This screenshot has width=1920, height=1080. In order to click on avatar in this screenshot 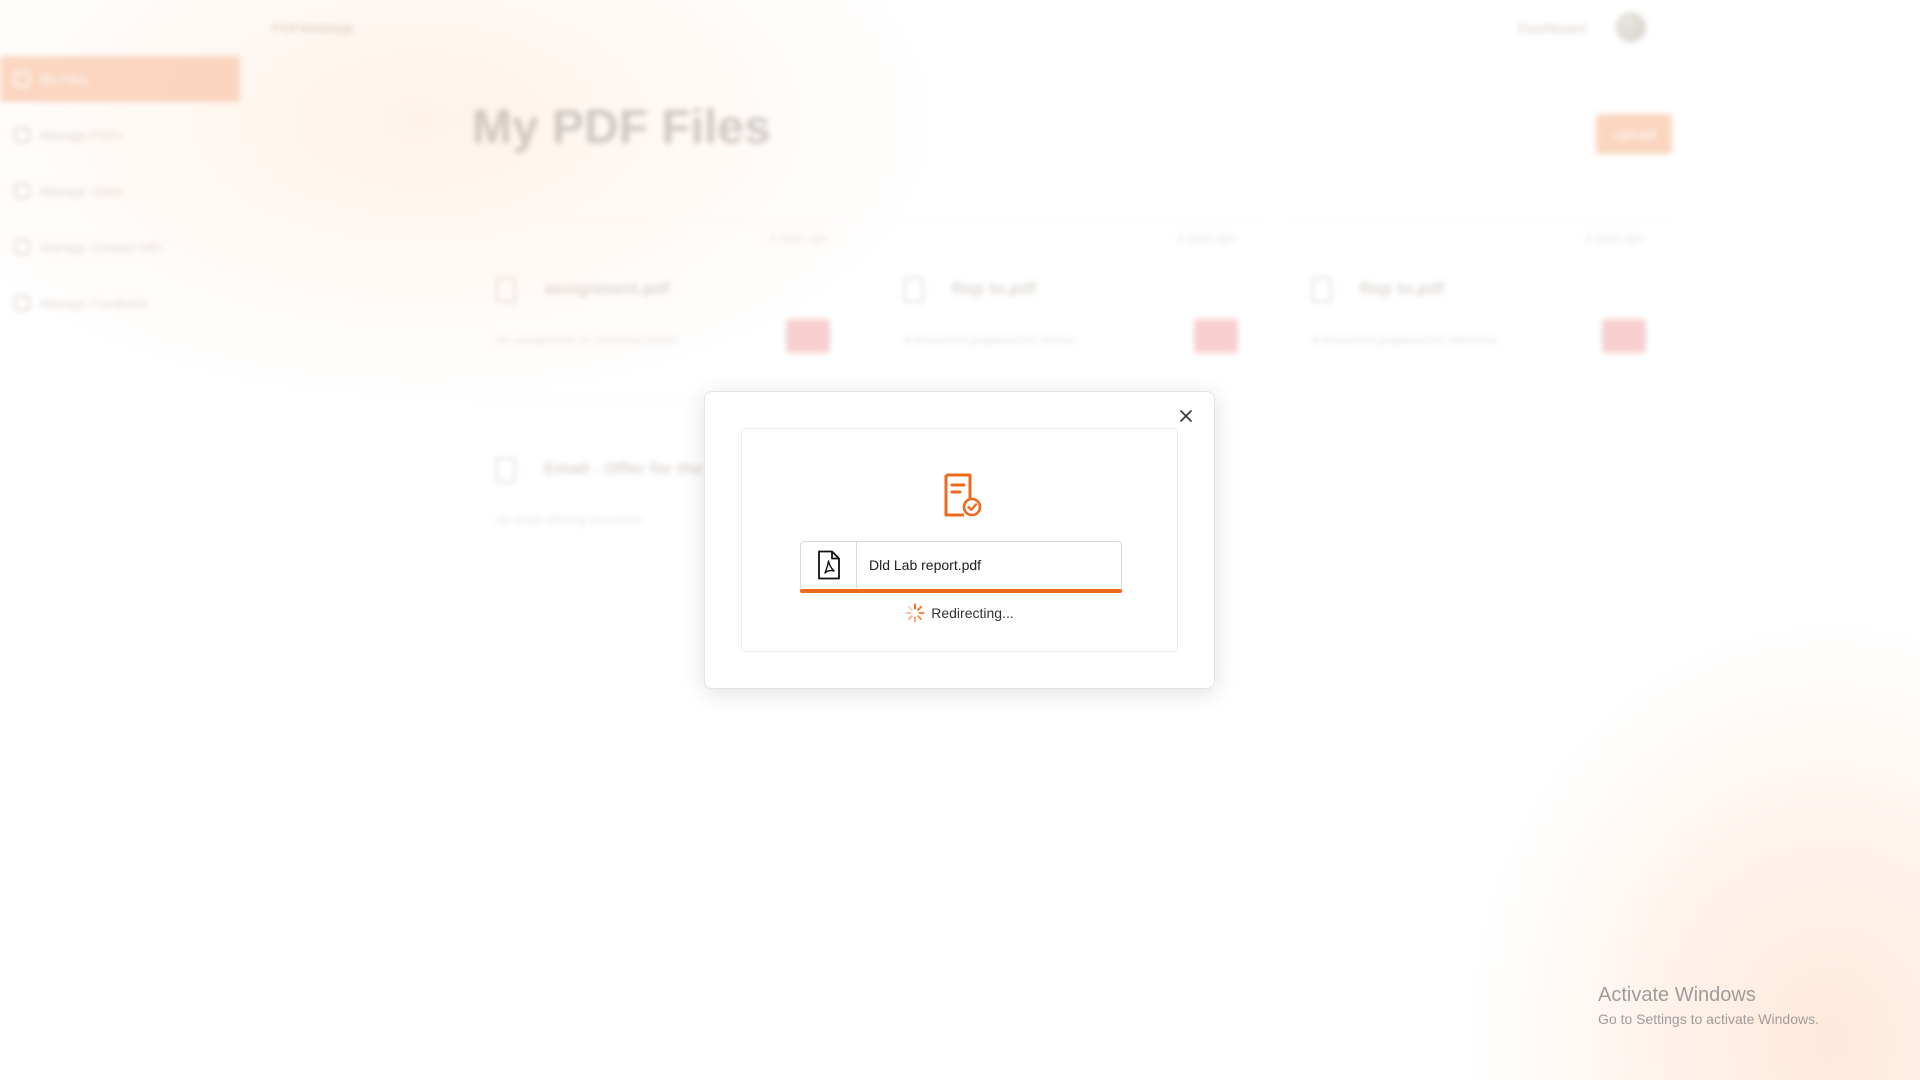, I will do `click(1631, 27)`.